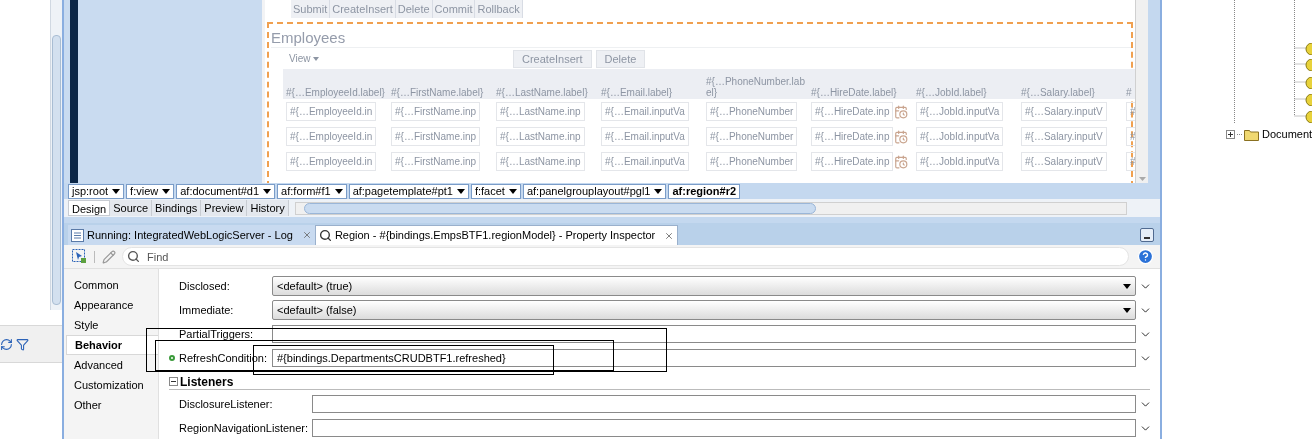 Image resolution: width=1312 pixels, height=439 pixels. What do you see at coordinates (109, 256) in the screenshot?
I see `pencil-icon` at bounding box center [109, 256].